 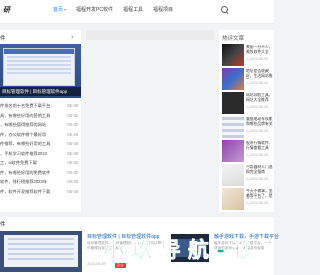 I want to click on featured-image: 目标管理软件 | 目标管理软件app, so click(x=40, y=71).